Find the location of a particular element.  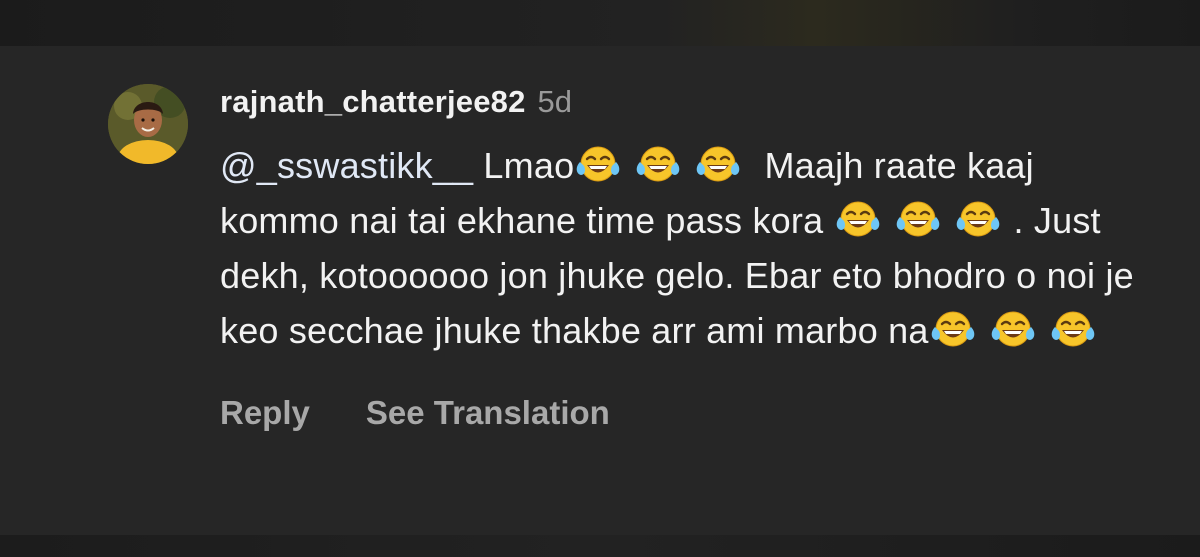

bottom-background-strip is located at coordinates (600, 546).